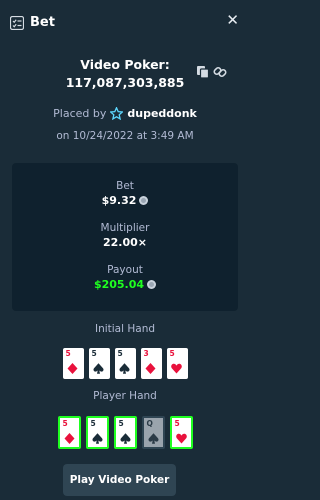 The height and width of the screenshot is (500, 320). I want to click on playing-card: 3, so click(151, 363).